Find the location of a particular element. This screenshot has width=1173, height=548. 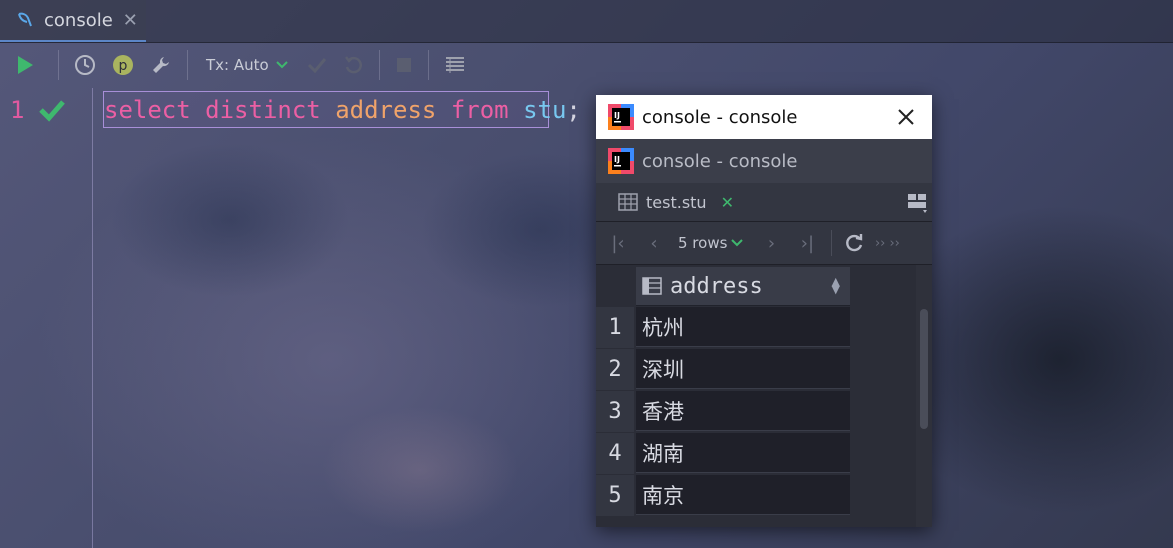

cell-address: 南京 is located at coordinates (743, 495).